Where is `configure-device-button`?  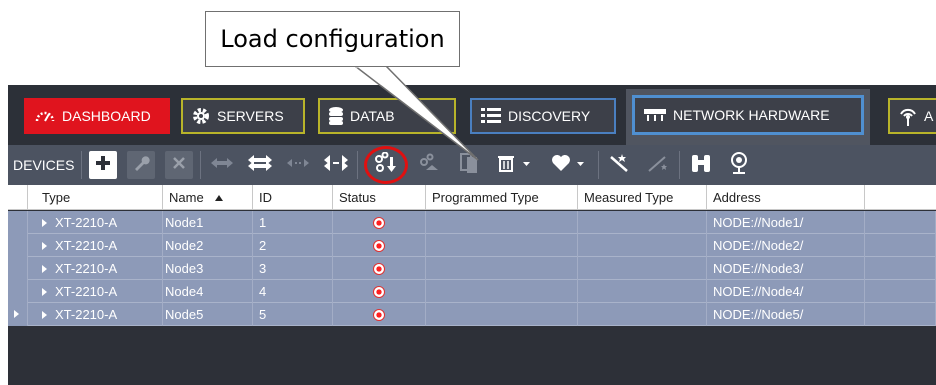 configure-device-button is located at coordinates (141, 165).